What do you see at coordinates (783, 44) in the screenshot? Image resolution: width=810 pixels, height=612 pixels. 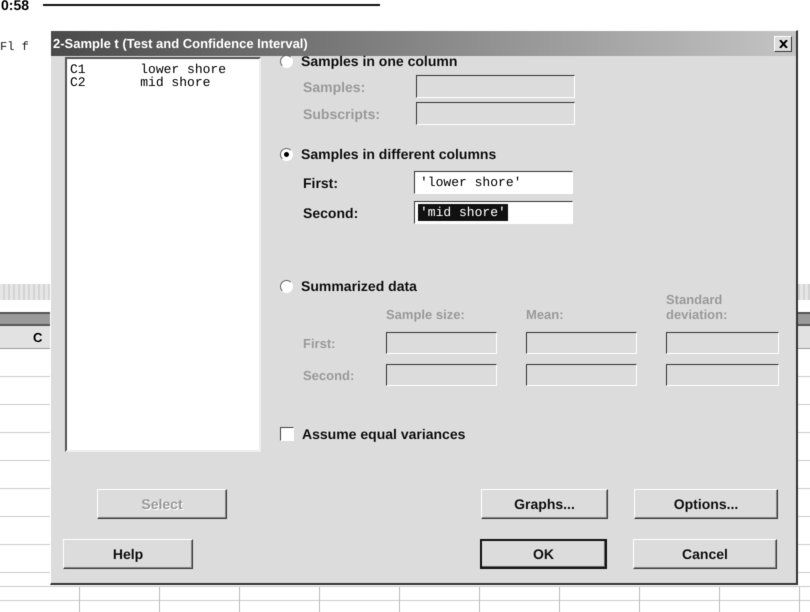 I see `close-icon` at bounding box center [783, 44].